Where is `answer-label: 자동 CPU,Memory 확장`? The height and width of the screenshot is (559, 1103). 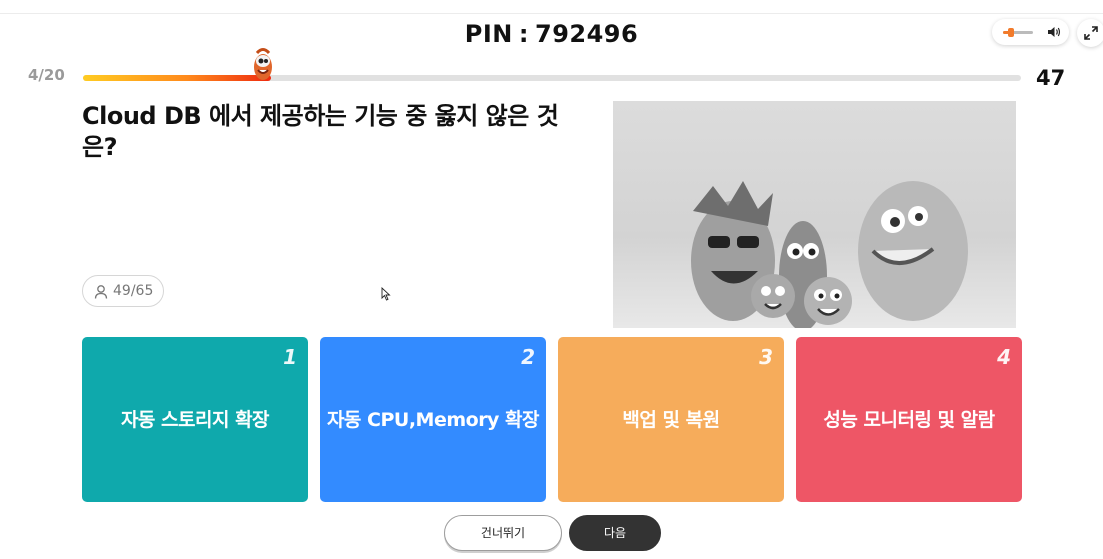 answer-label: 자동 CPU,Memory 확장 is located at coordinates (433, 420).